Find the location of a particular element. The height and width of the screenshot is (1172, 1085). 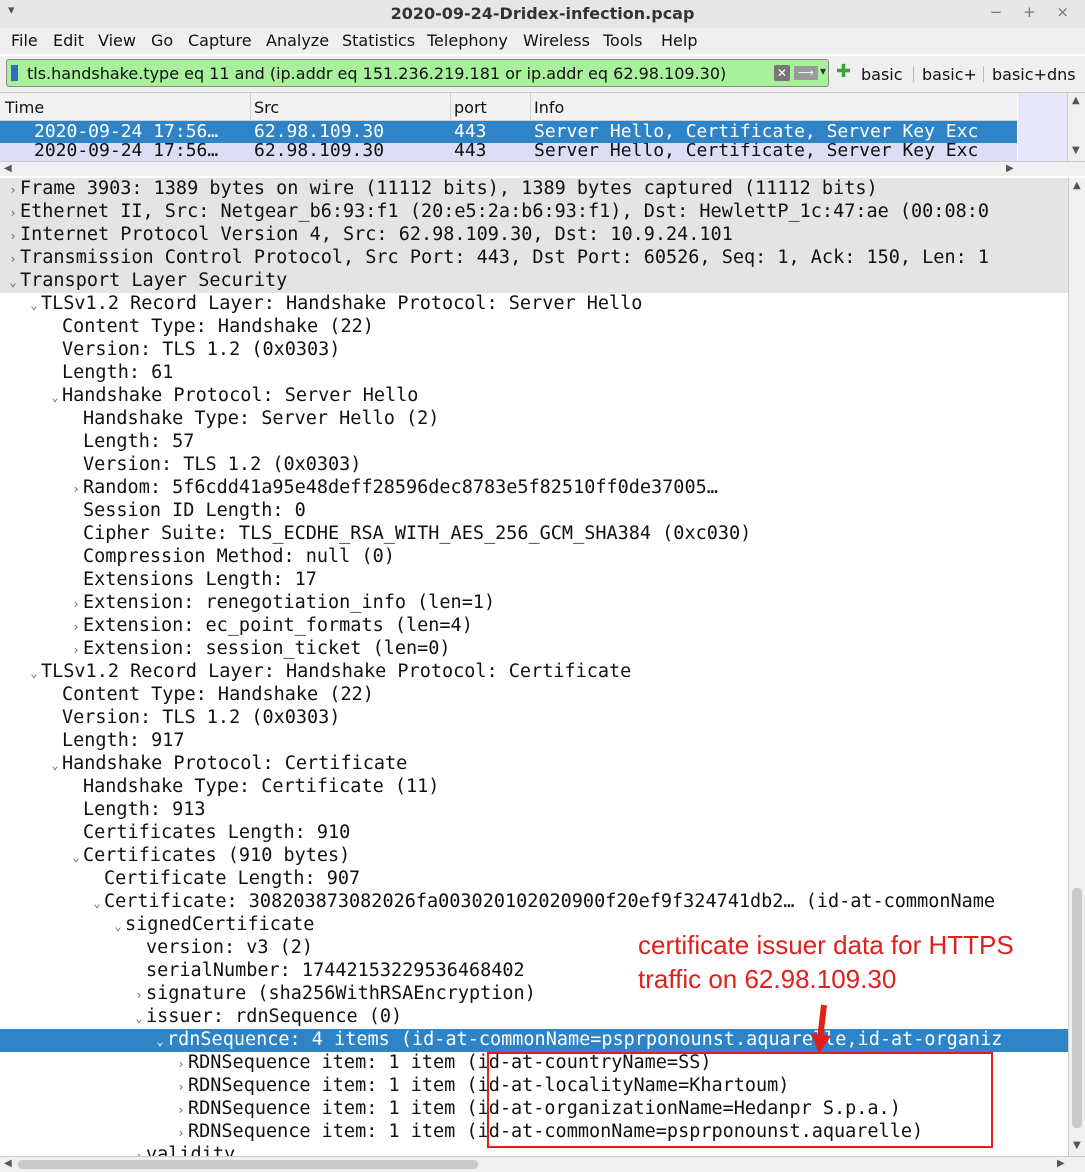

column-header-src: Src is located at coordinates (266, 107).